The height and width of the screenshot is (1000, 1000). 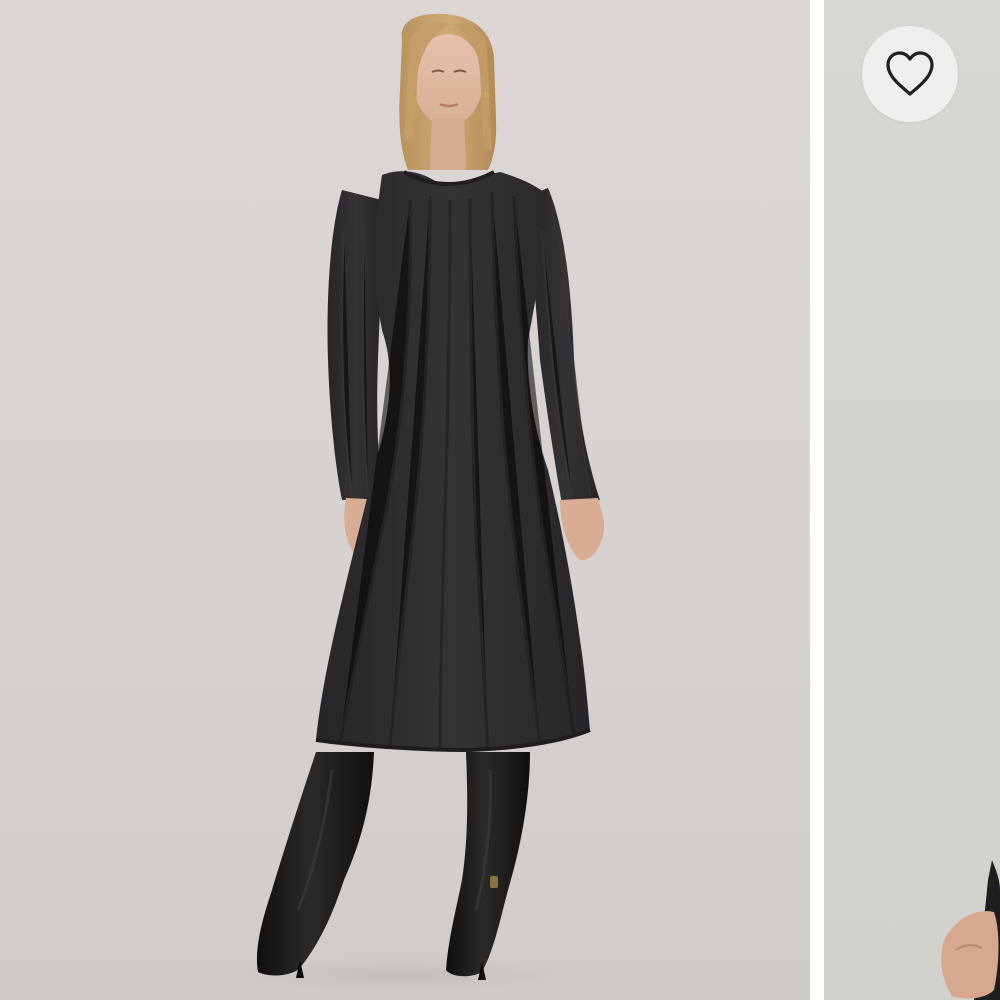 I want to click on favorite-button, so click(x=910, y=74).